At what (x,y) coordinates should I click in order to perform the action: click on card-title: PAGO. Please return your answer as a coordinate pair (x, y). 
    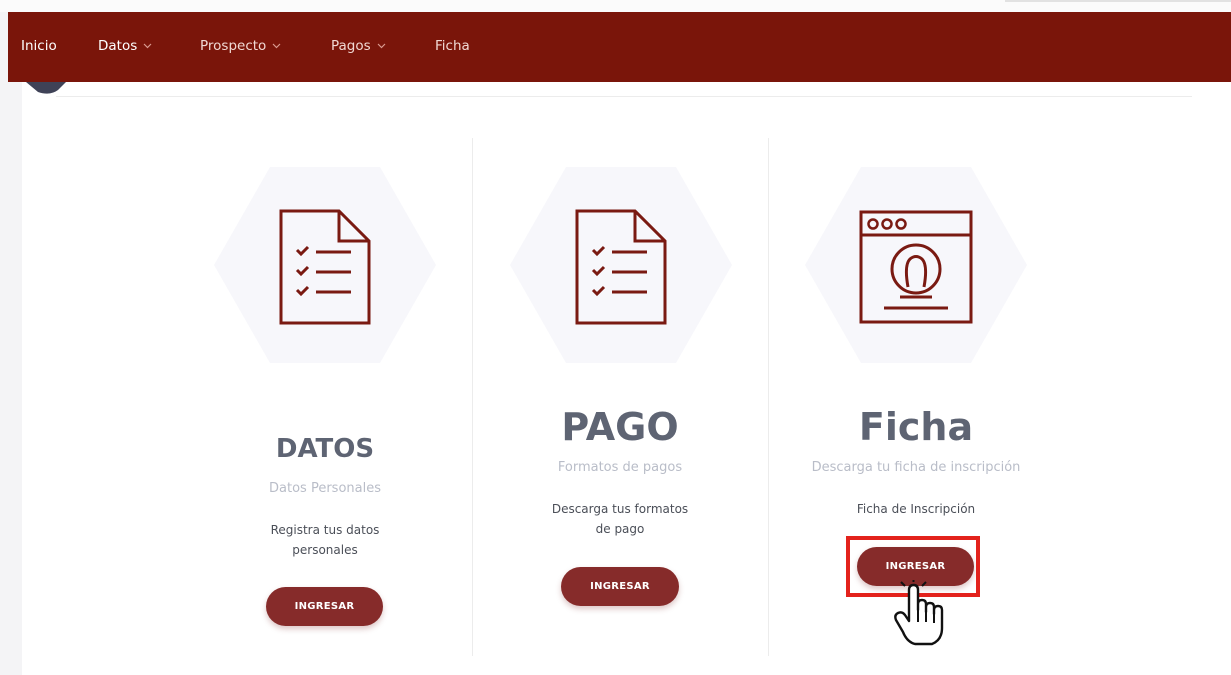
    Looking at the image, I should click on (620, 427).